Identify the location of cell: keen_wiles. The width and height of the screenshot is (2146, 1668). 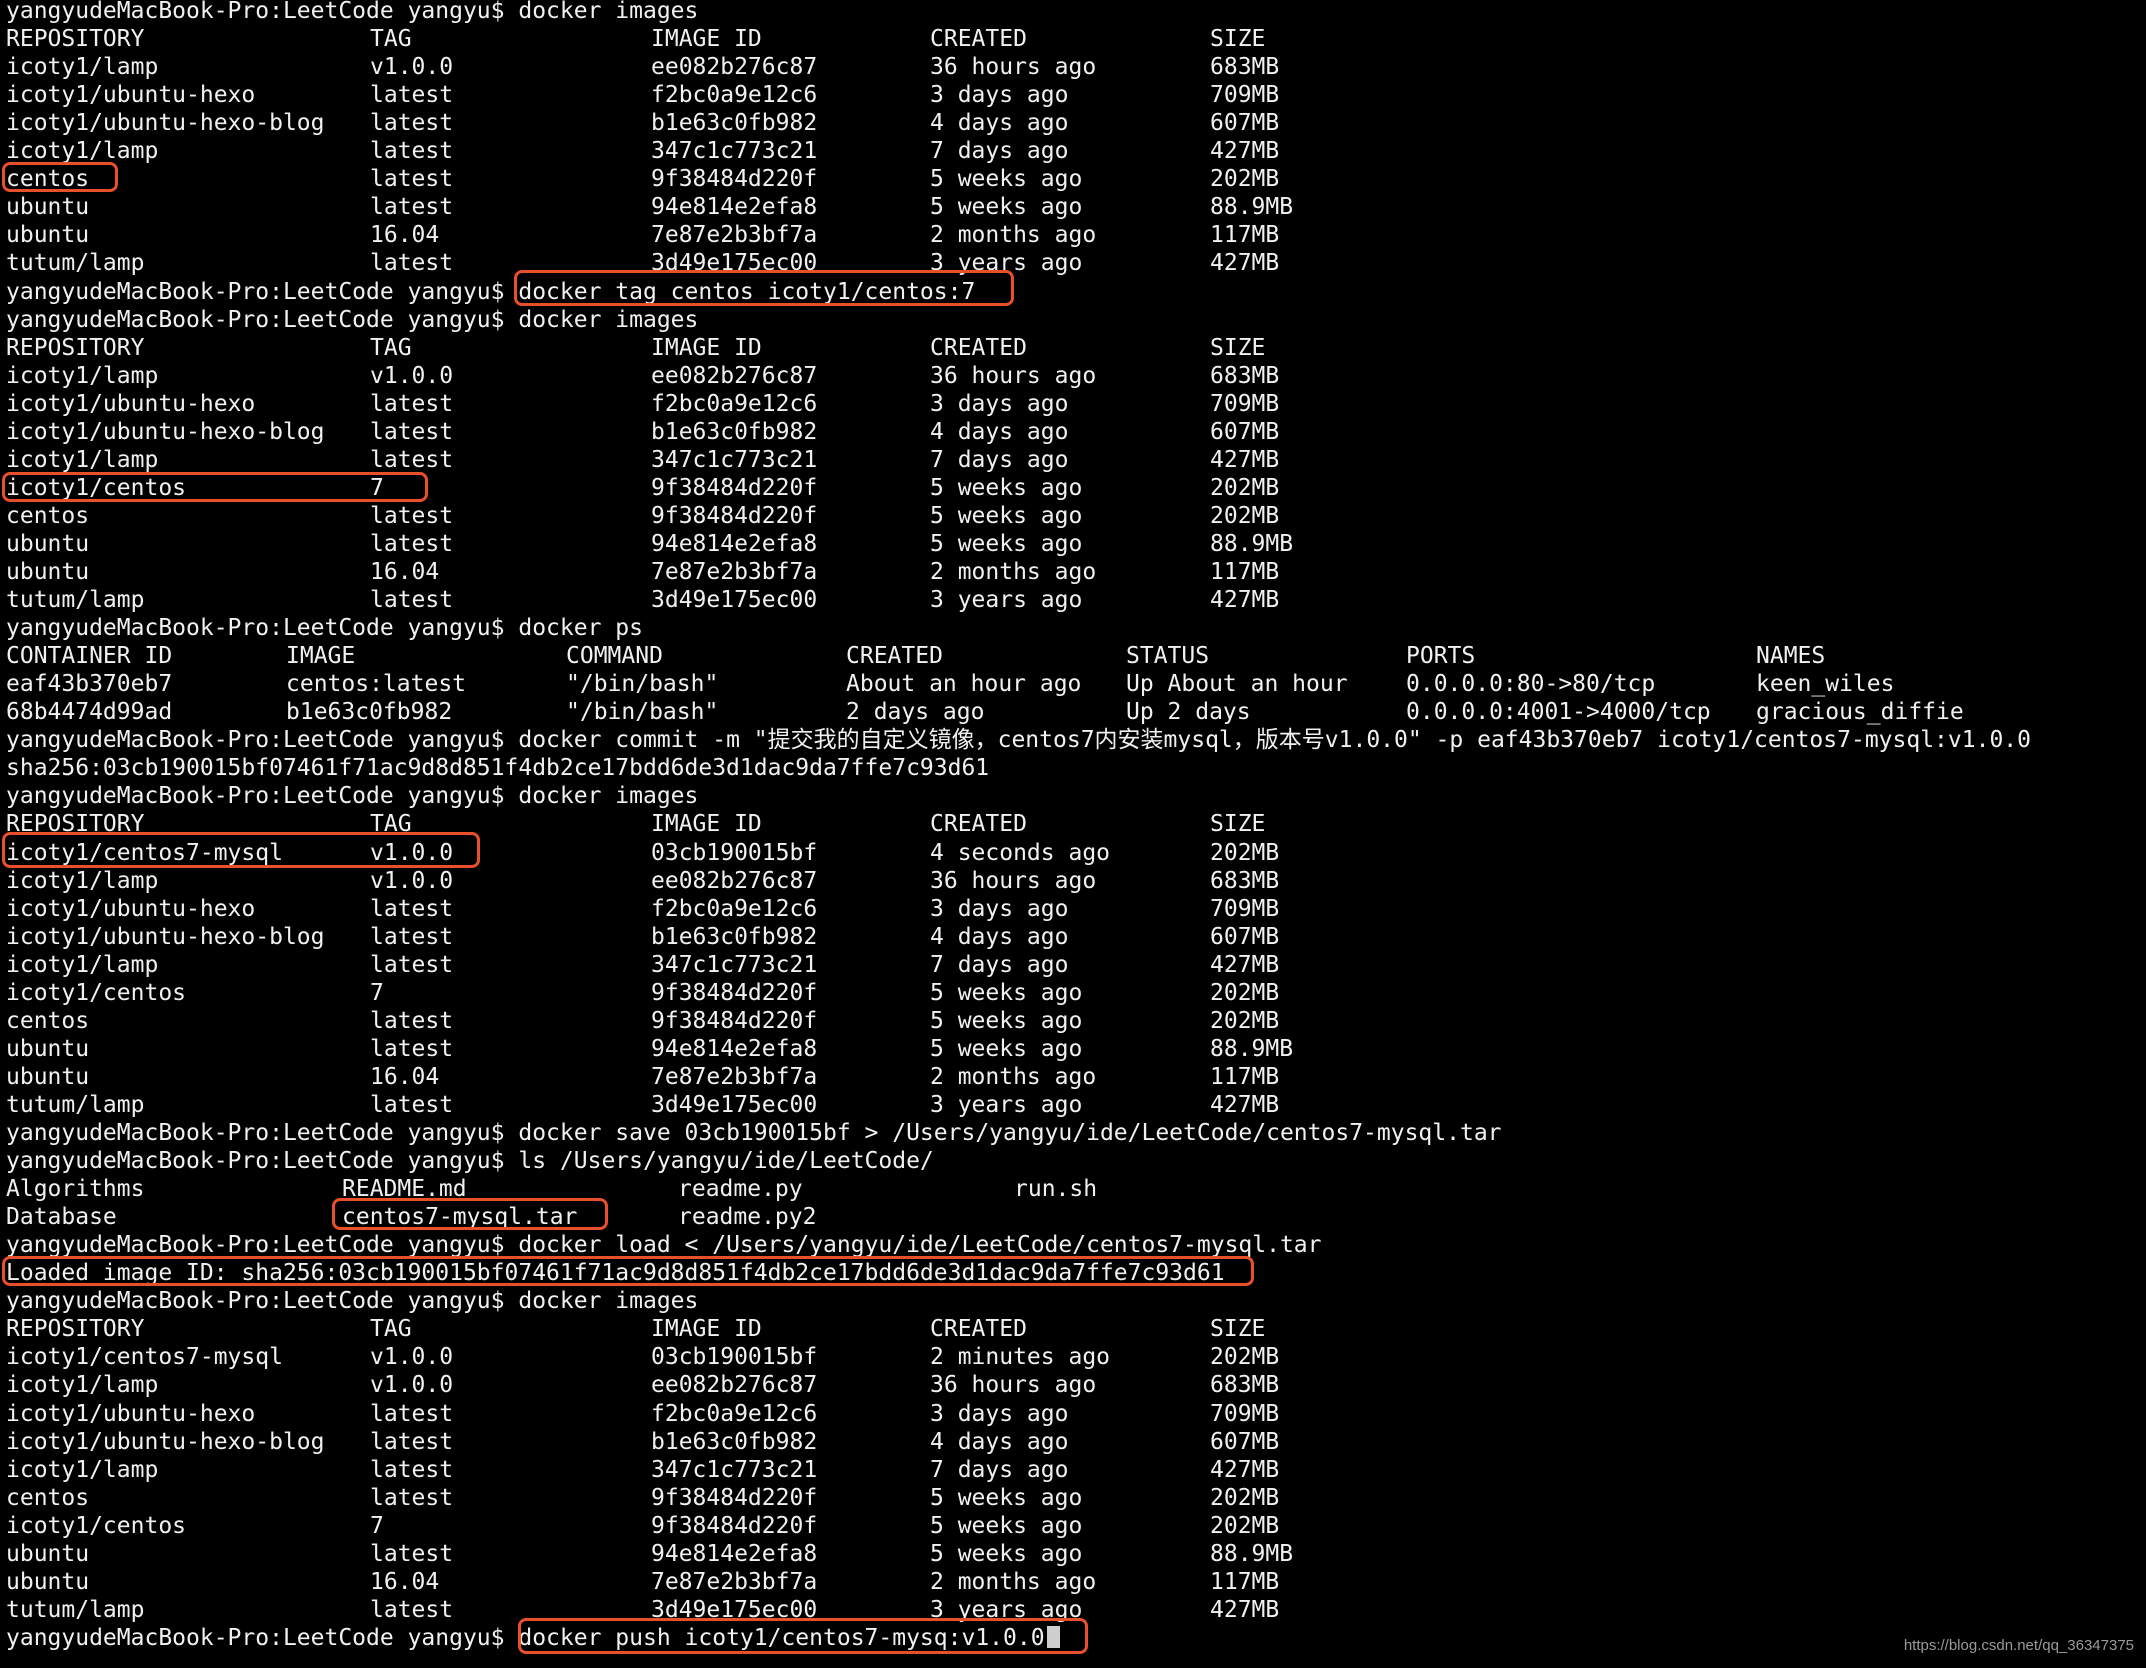
(1825, 684).